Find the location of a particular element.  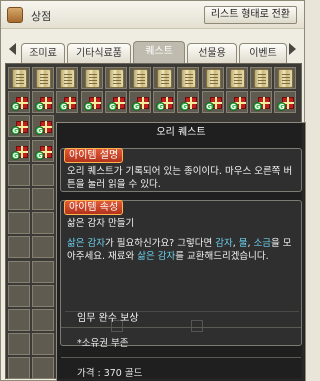

tab-seasoning: 조미료 is located at coordinates (43, 53).